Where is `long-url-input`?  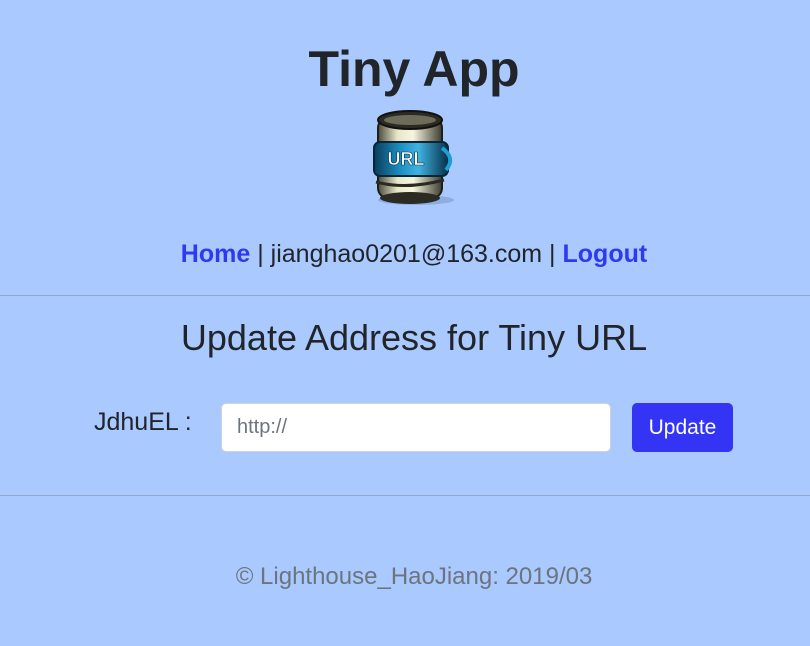 long-url-input is located at coordinates (416, 427).